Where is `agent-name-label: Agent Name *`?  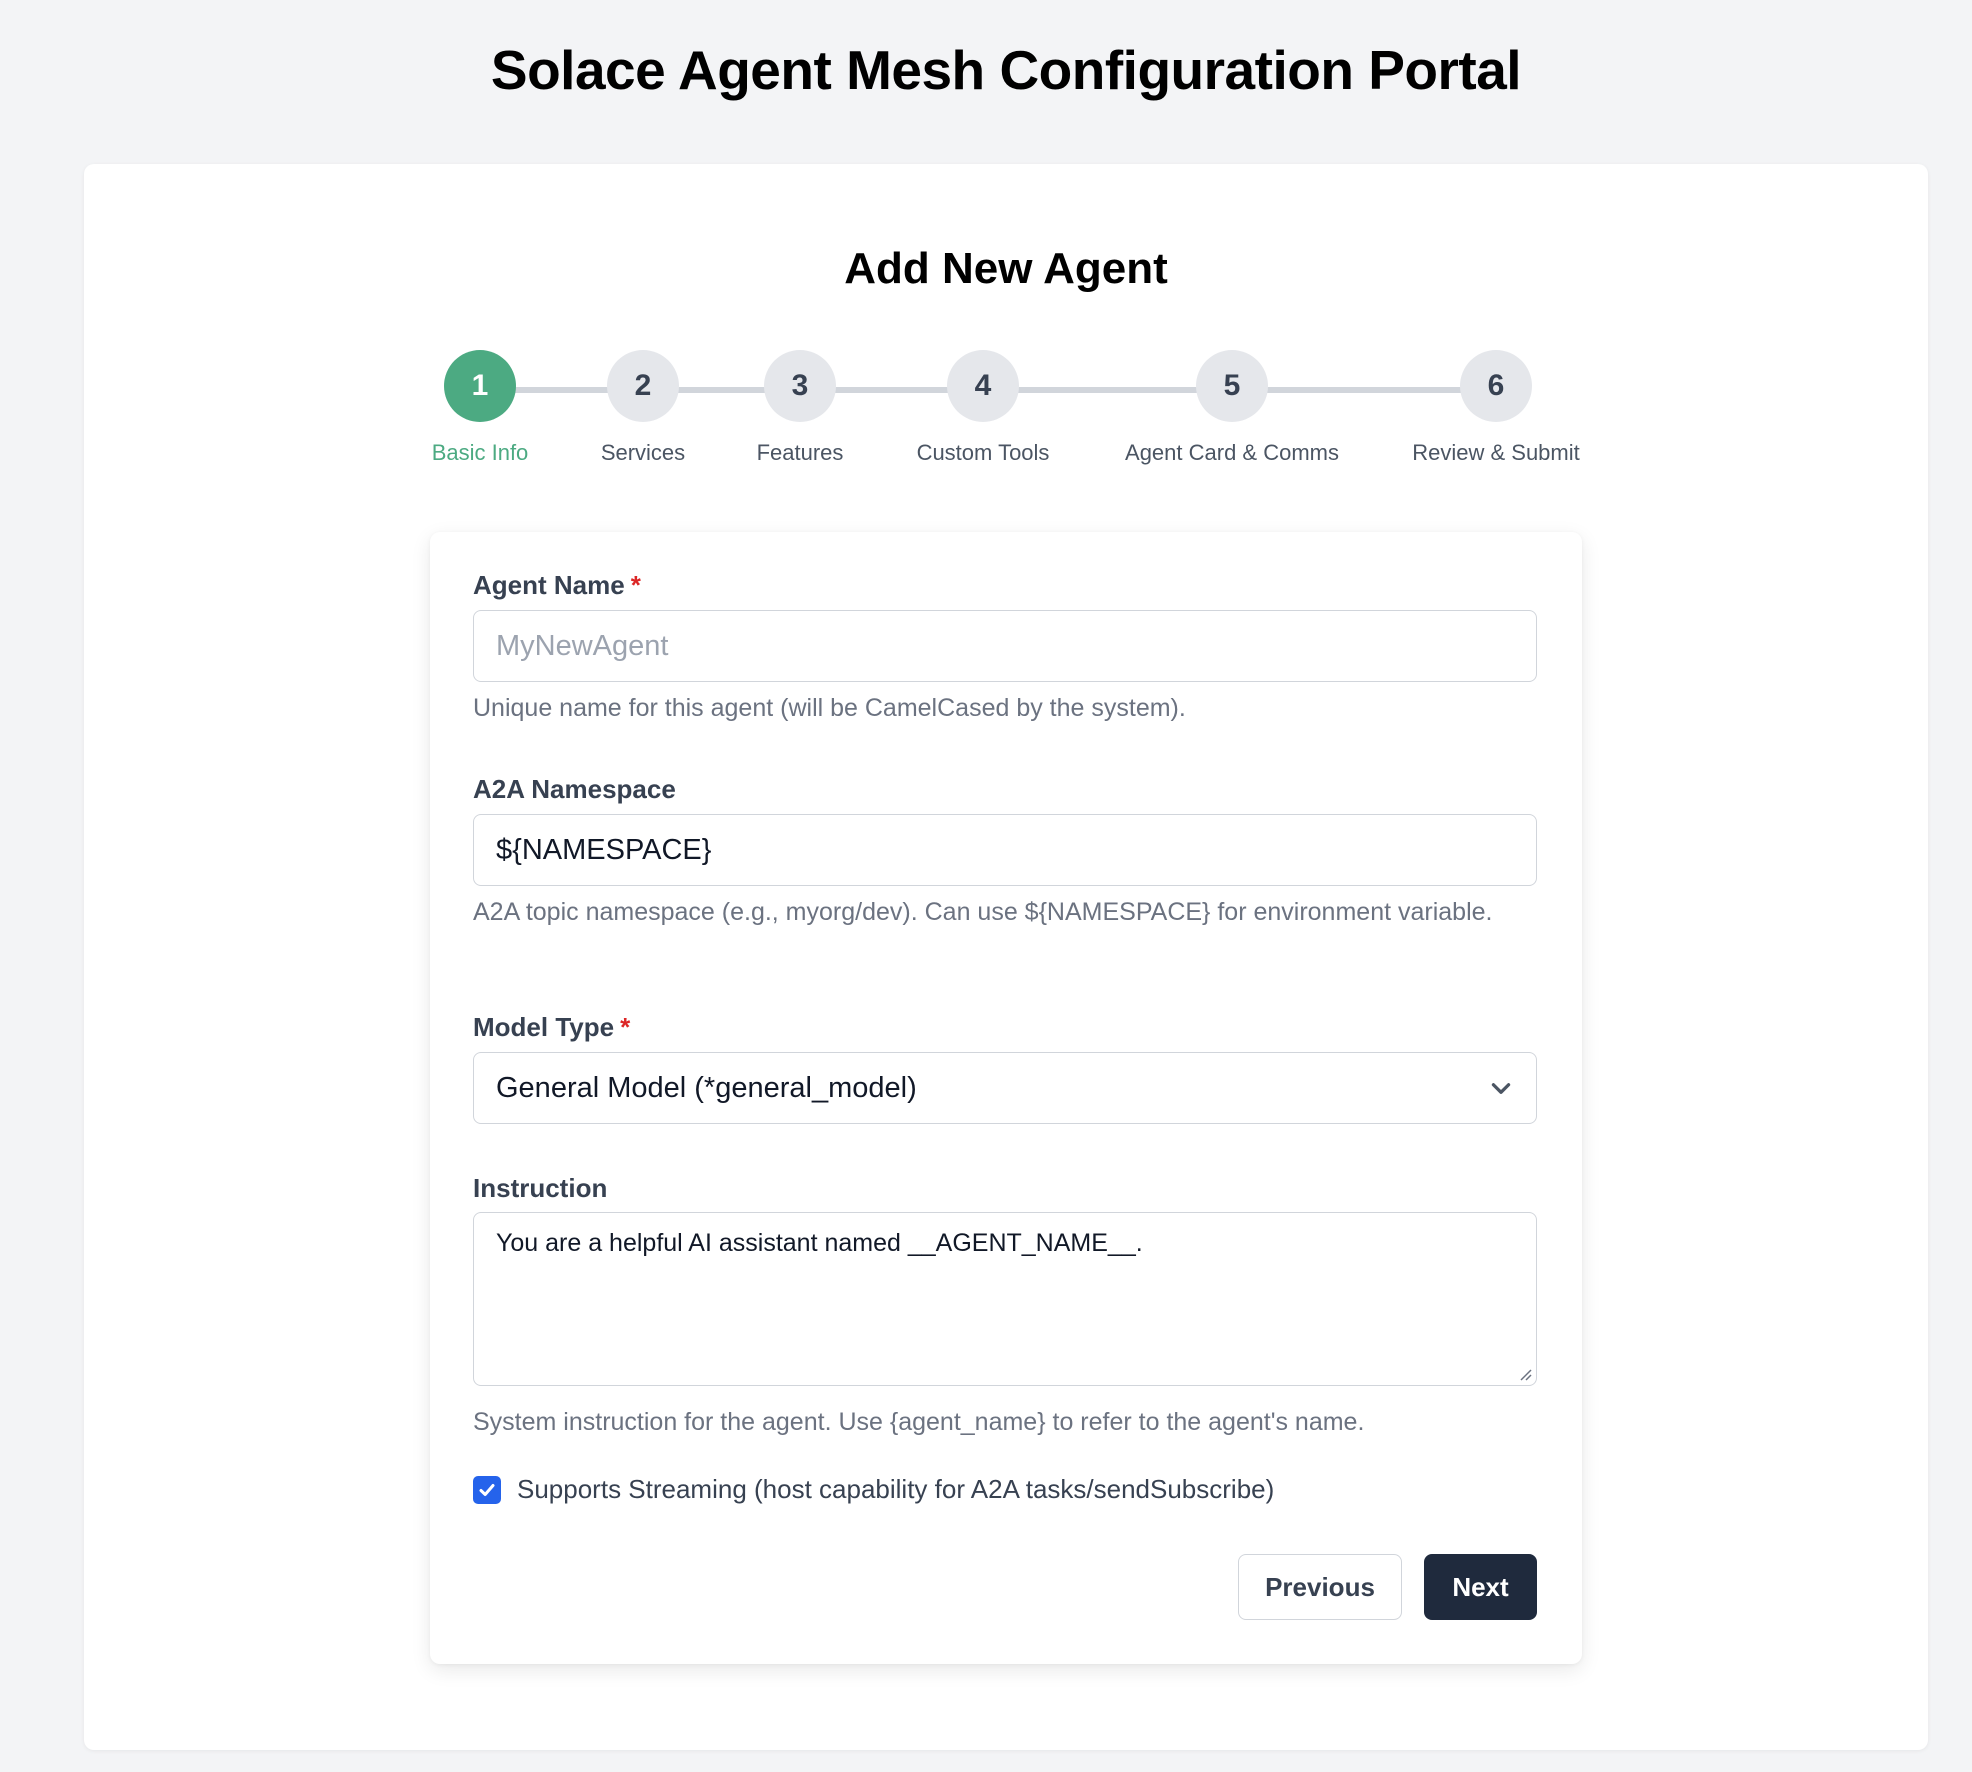 agent-name-label: Agent Name * is located at coordinates (557, 585).